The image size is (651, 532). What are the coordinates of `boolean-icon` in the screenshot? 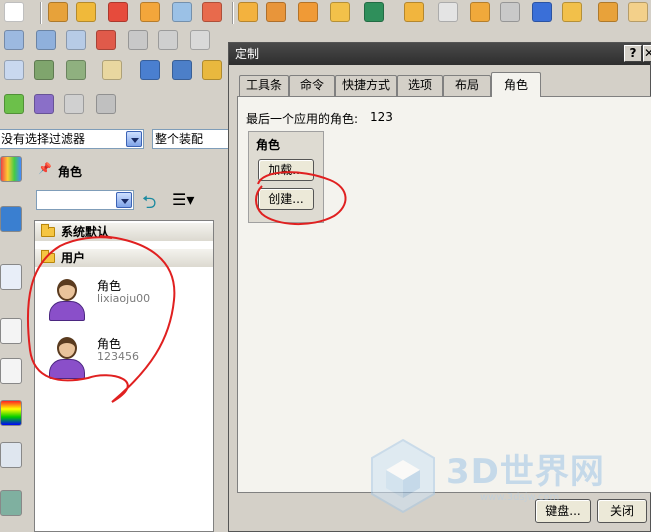 It's located at (340, 12).